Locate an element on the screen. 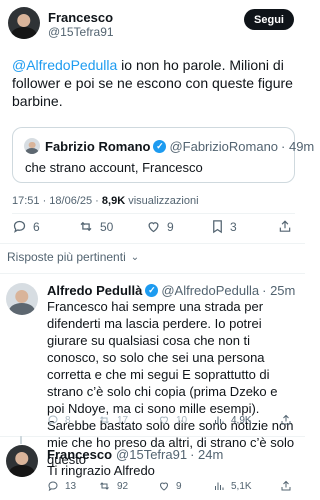  reply-button: 13 is located at coordinates (61, 486).